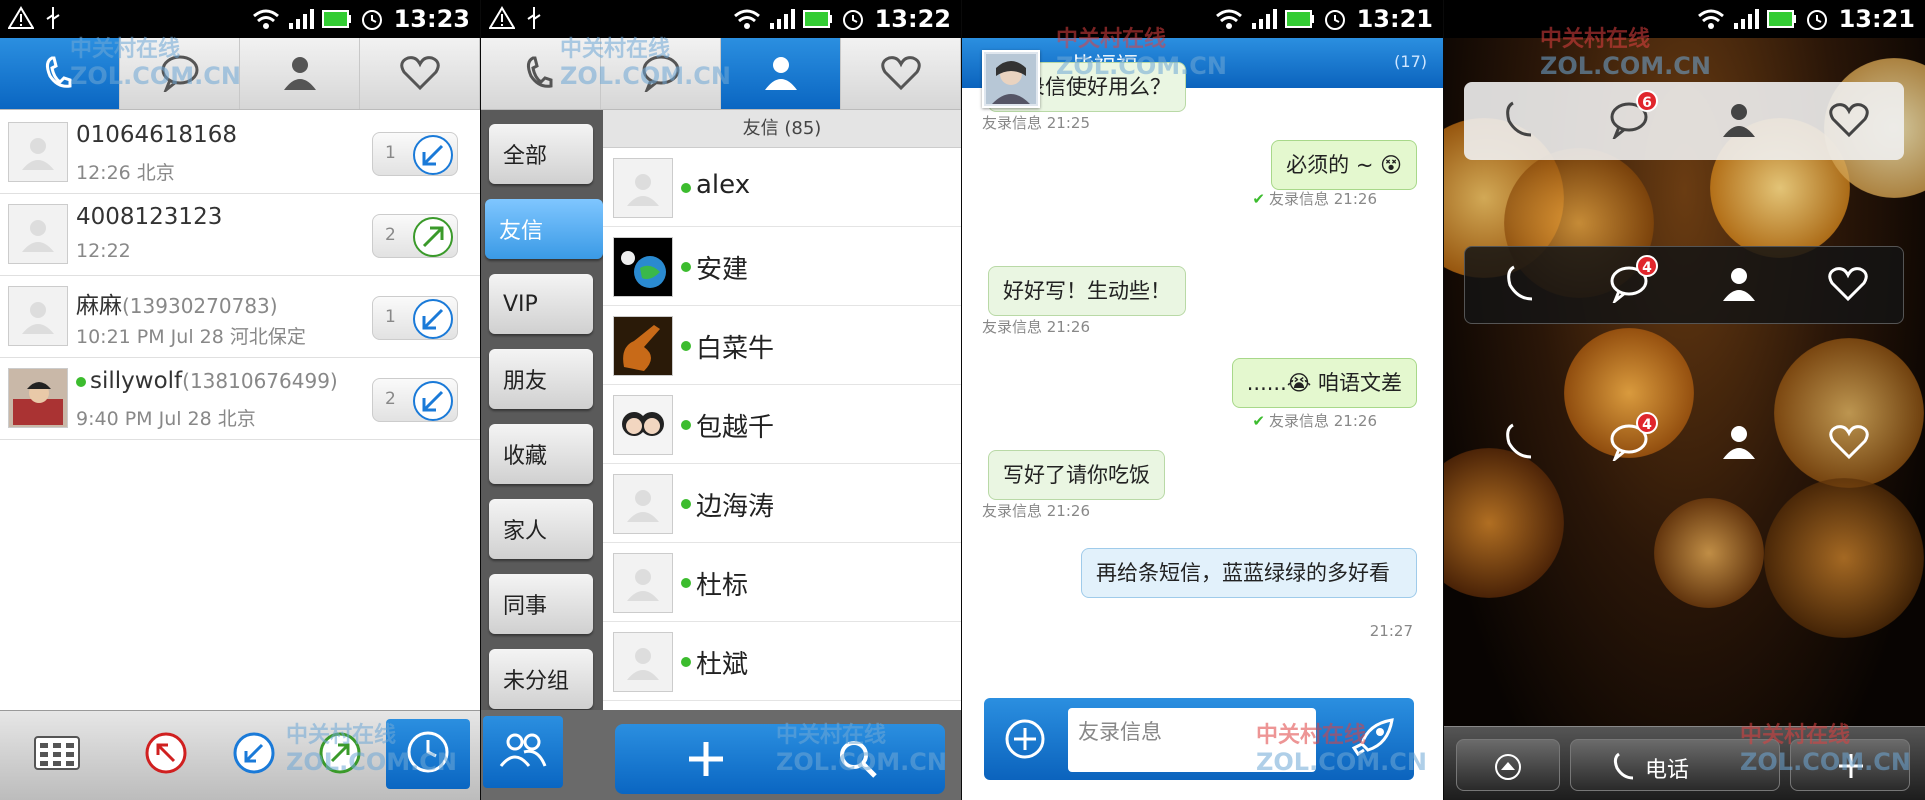 The image size is (1925, 800). What do you see at coordinates (240, 153) in the screenshot?
I see `call-log-row: 01064618168 12:26 北京 1` at bounding box center [240, 153].